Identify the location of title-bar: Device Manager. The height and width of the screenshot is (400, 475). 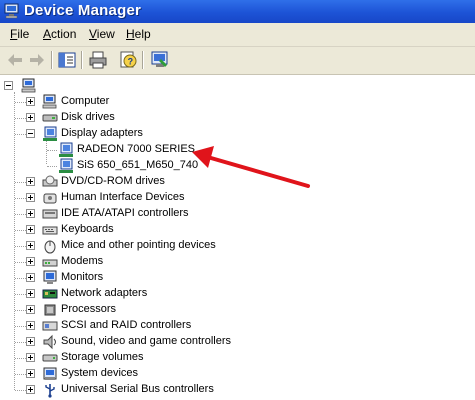
(237, 11).